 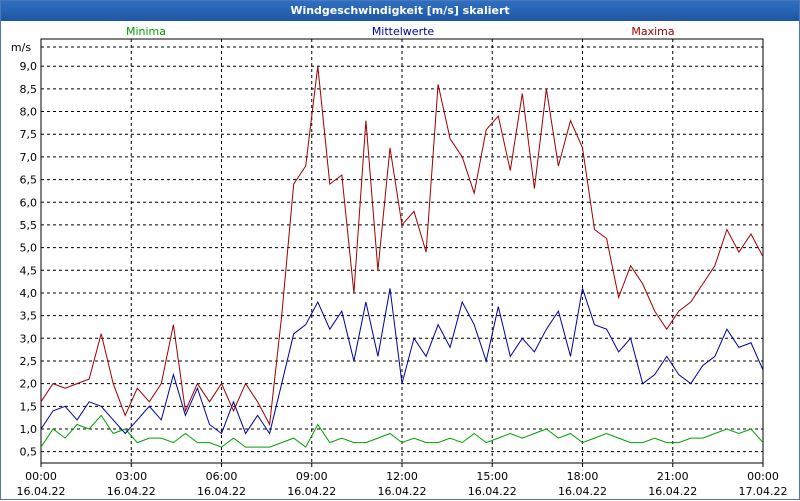 I want to click on y-tick-label: 7,5, so click(x=29, y=134).